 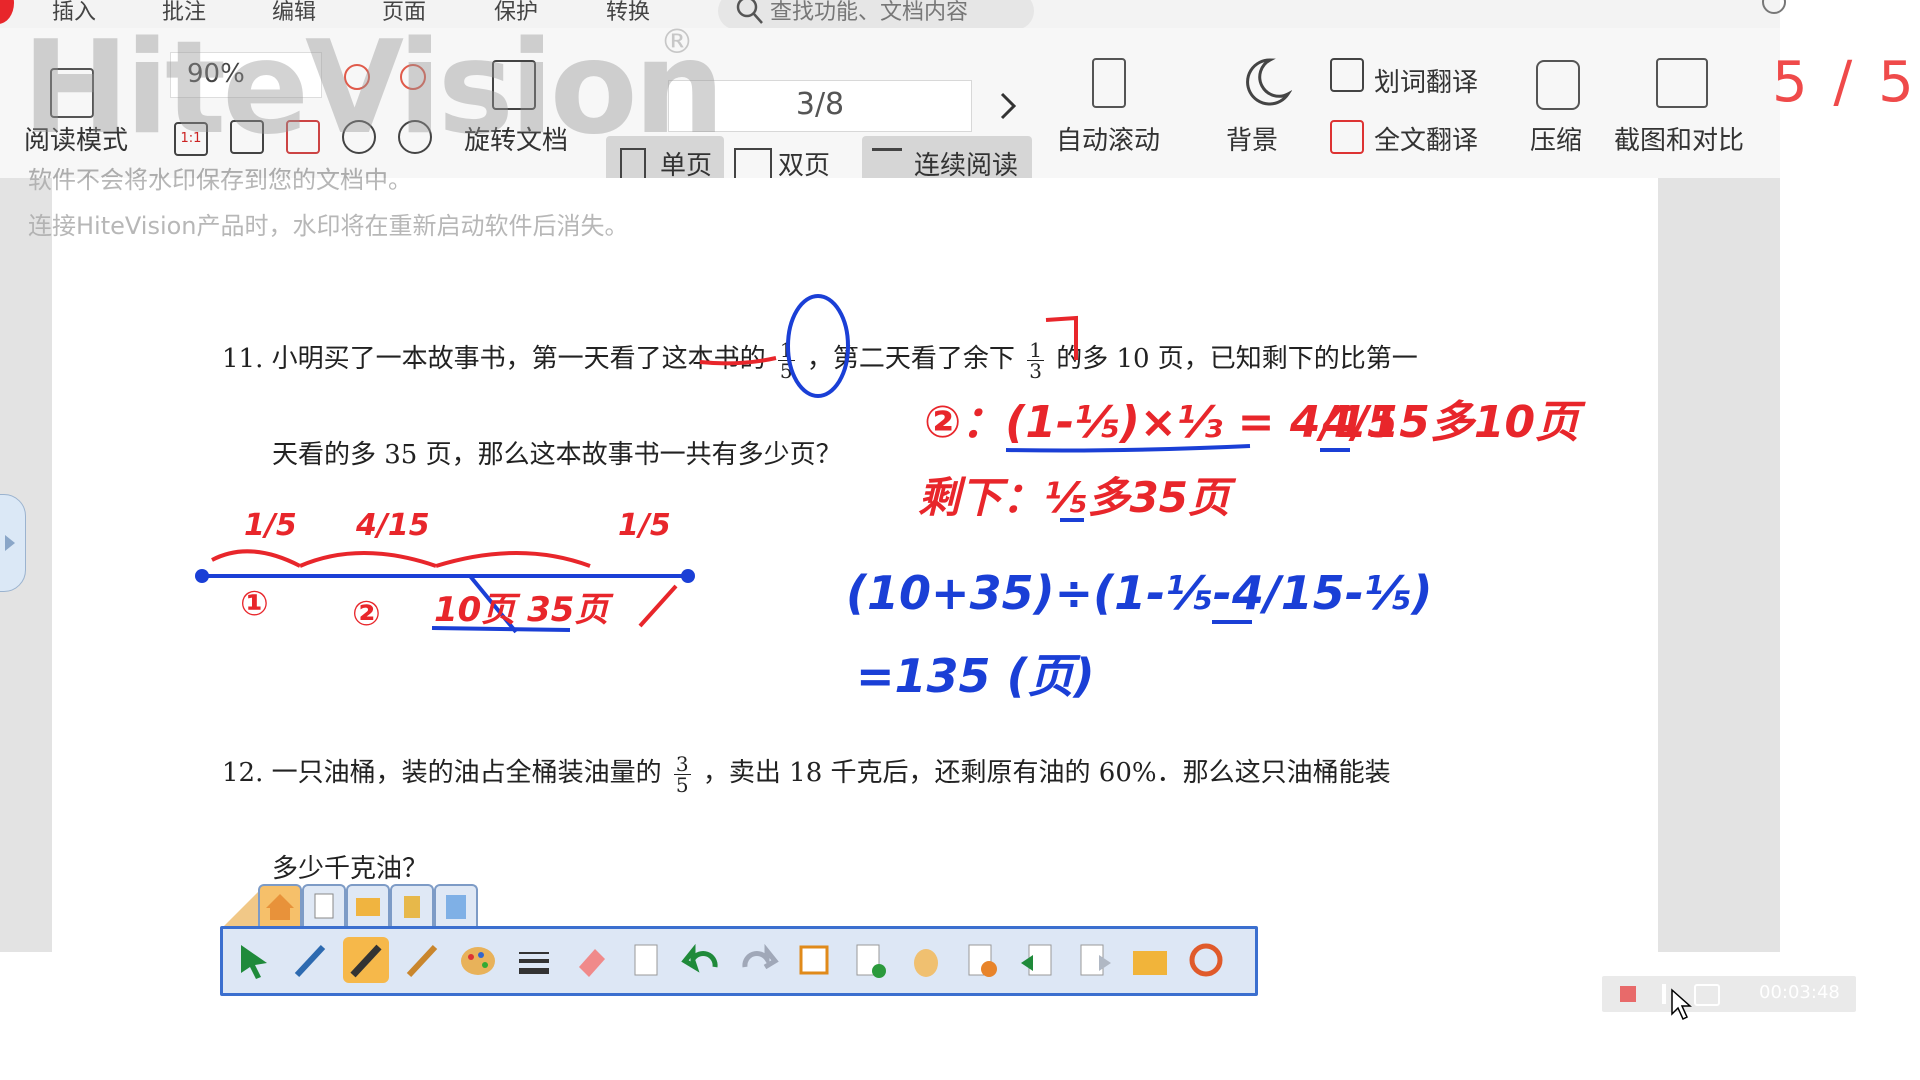 What do you see at coordinates (926, 960) in the screenshot?
I see `hand-pan-icon` at bounding box center [926, 960].